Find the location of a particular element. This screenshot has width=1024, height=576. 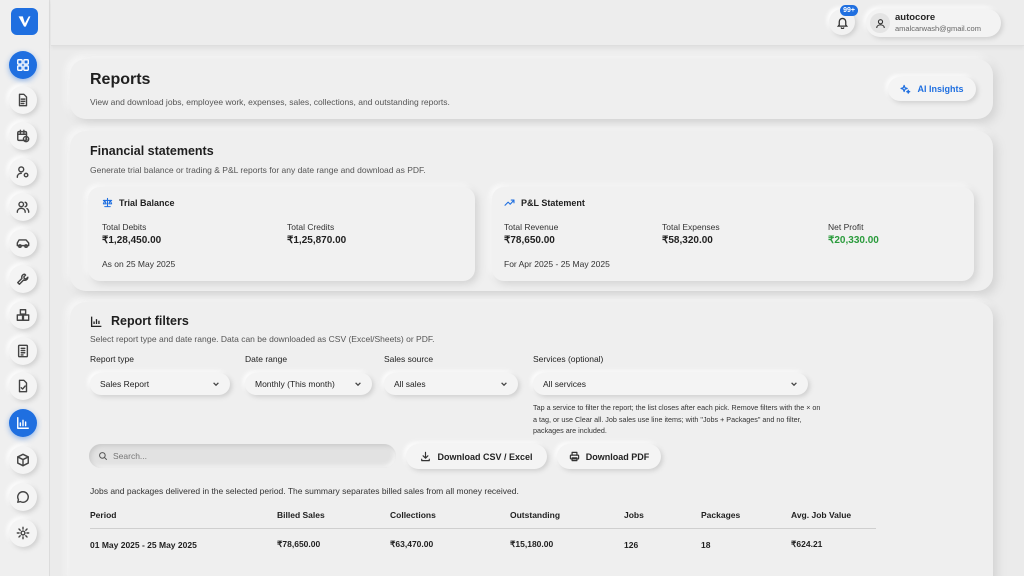

logo-icon is located at coordinates (24, 21).